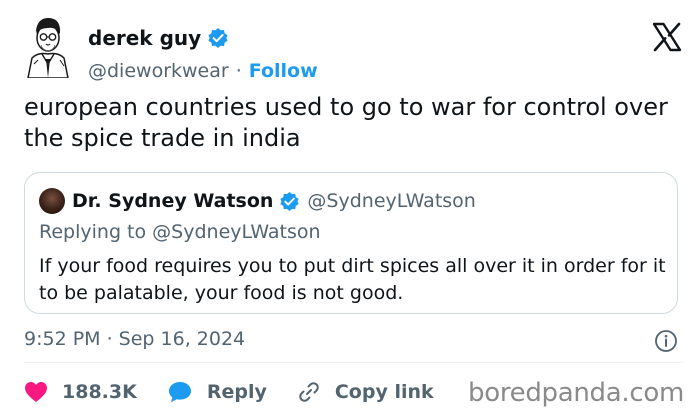 The height and width of the screenshot is (419, 700). What do you see at coordinates (283, 71) in the screenshot?
I see `follow-button: Follow` at bounding box center [283, 71].